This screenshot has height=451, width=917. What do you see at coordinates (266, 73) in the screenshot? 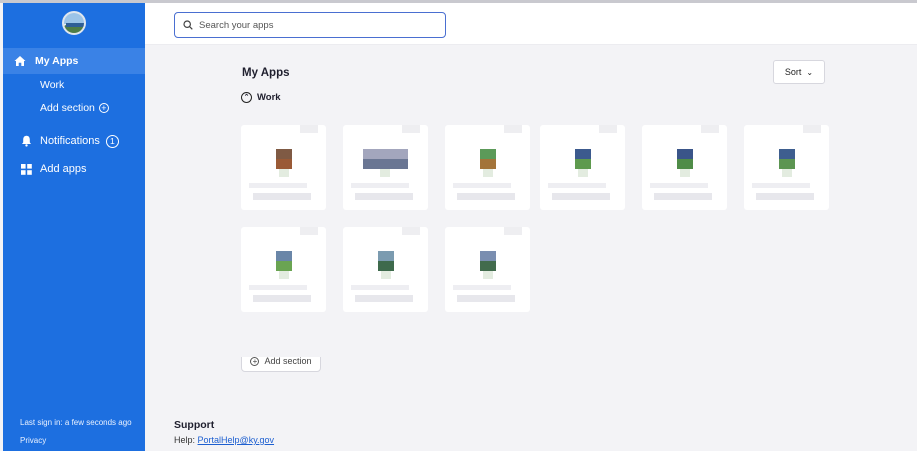
I see `page-title: My Apps` at bounding box center [266, 73].